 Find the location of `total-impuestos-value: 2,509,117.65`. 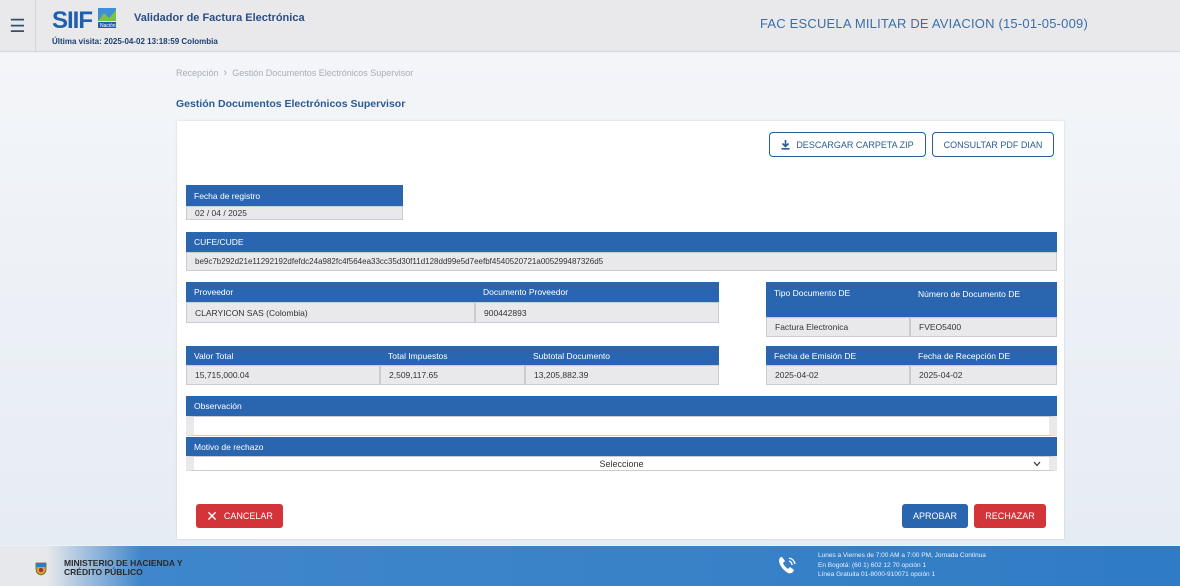

total-impuestos-value: 2,509,117.65 is located at coordinates (452, 375).